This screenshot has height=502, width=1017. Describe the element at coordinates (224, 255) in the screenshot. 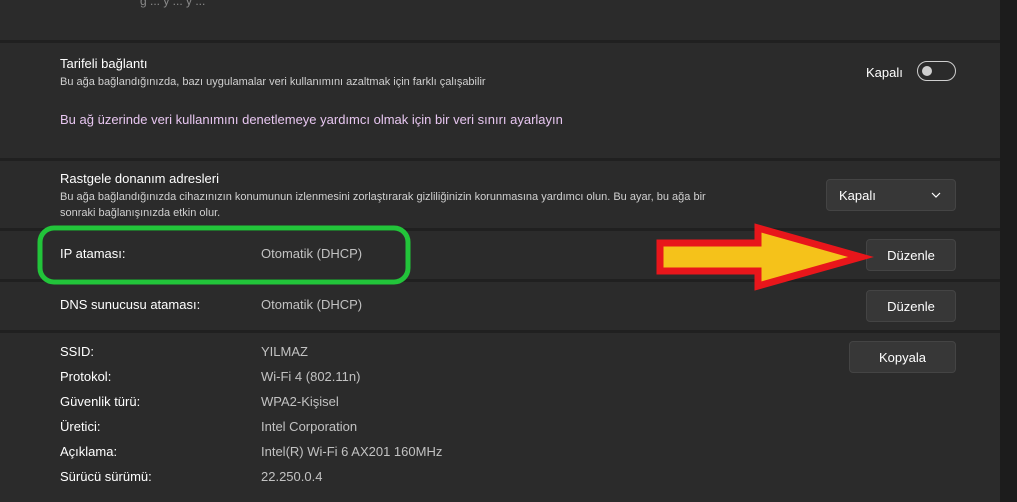

I see `green-highlight-box` at that location.